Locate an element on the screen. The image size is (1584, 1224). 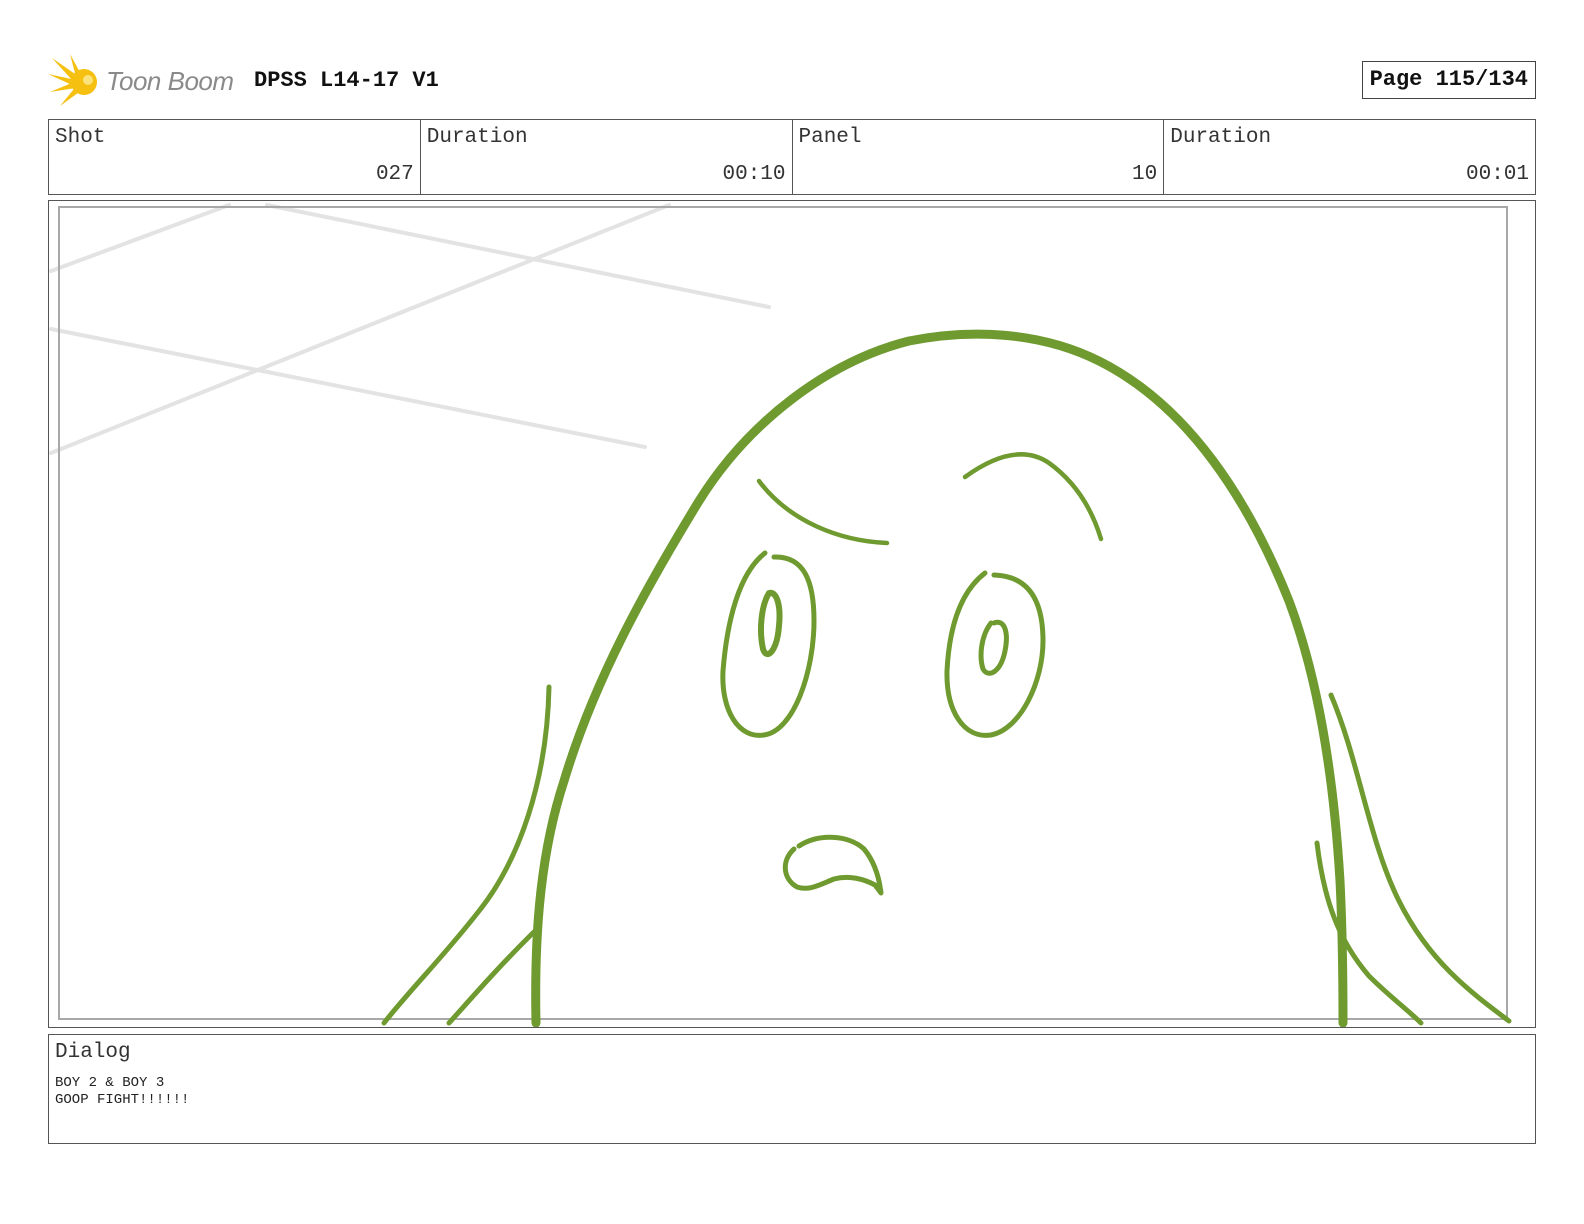
mouth is located at coordinates (833, 865).